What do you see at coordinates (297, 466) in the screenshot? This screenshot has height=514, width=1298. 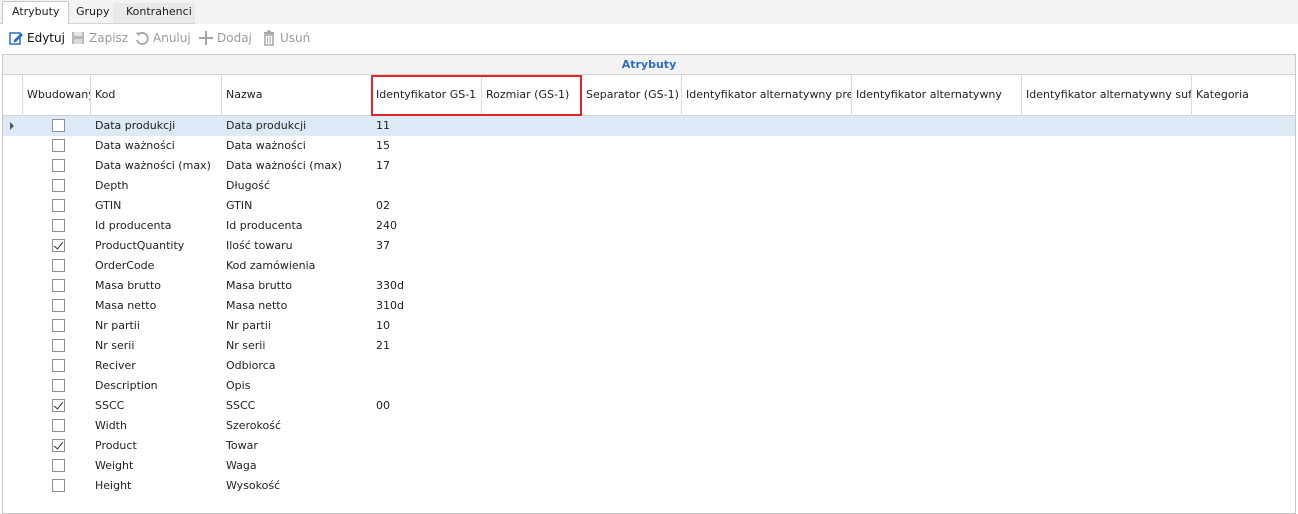 I see `cell-nazwa: Waga` at bounding box center [297, 466].